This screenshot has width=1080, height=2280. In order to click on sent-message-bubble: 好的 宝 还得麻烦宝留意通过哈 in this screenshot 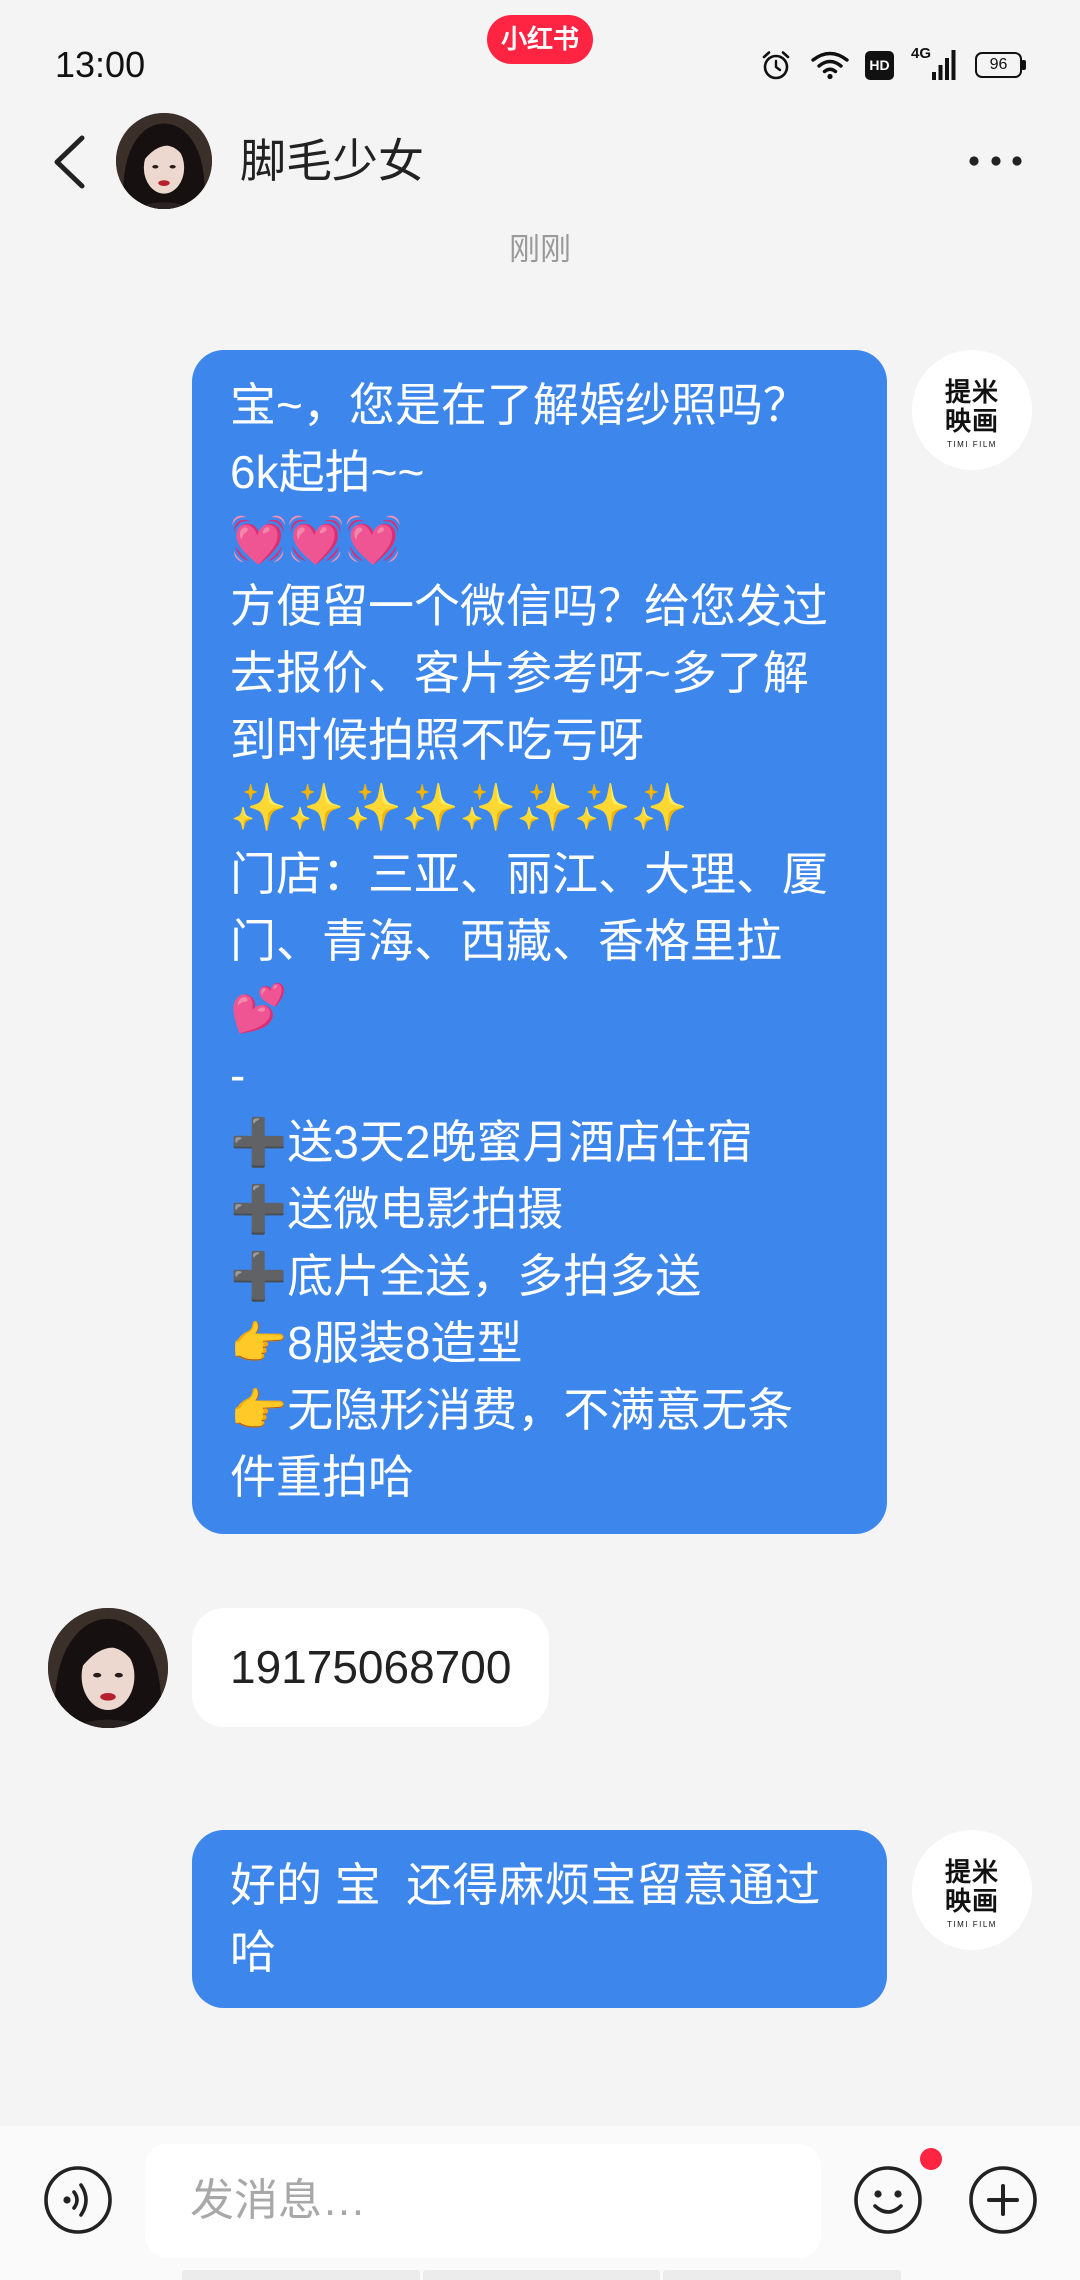, I will do `click(539, 1919)`.